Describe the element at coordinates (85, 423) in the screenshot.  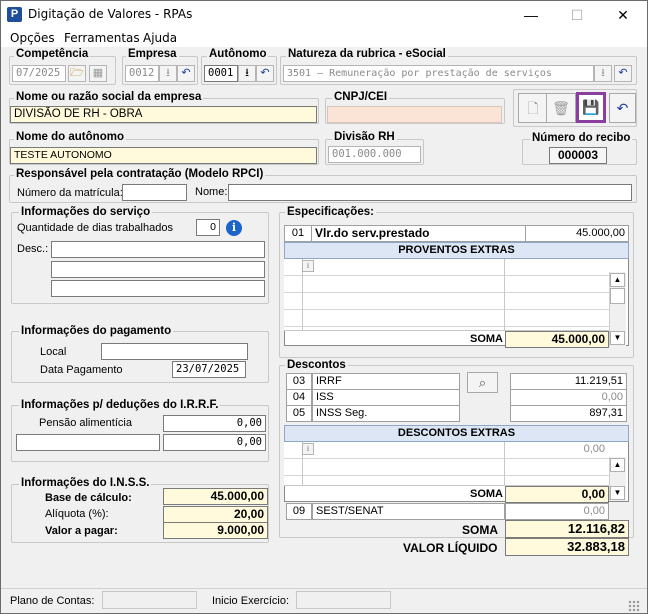
I see `pensao-label: Pensão alimentícia` at that location.